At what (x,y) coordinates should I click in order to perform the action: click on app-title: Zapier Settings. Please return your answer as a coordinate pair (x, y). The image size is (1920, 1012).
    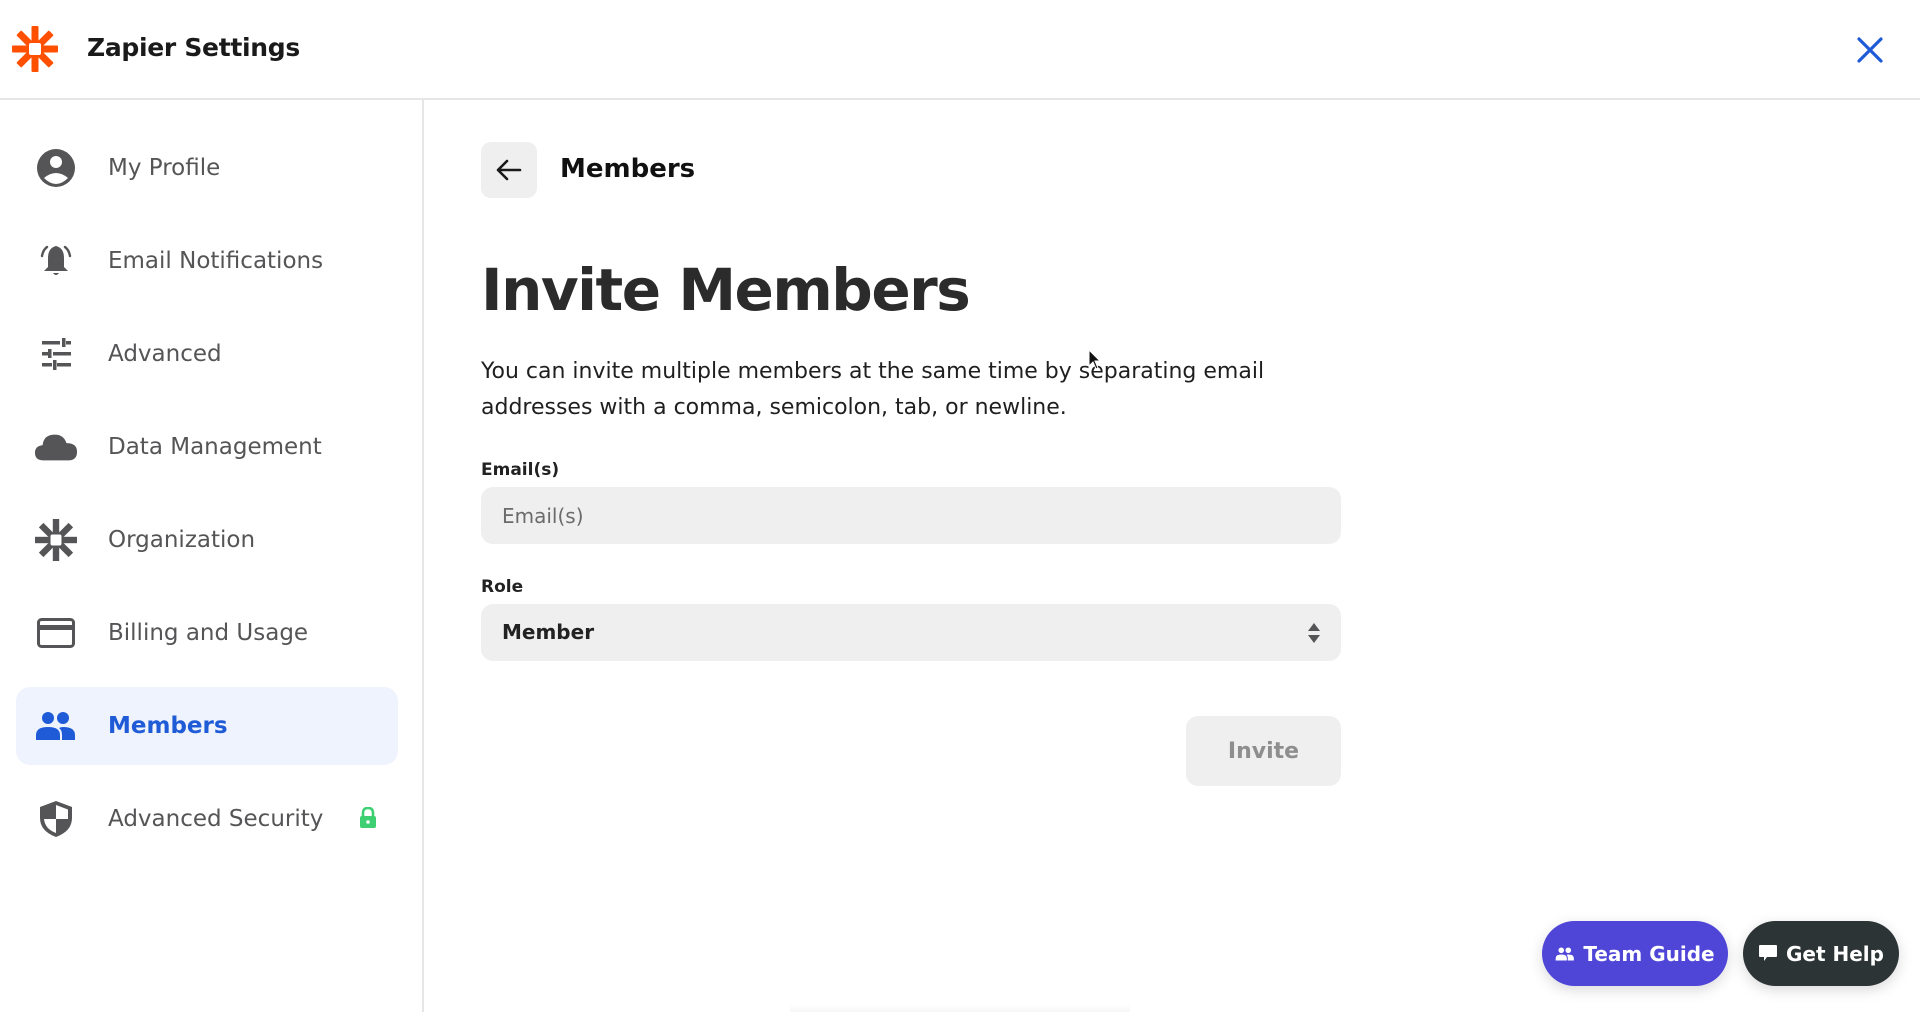
    Looking at the image, I should click on (193, 47).